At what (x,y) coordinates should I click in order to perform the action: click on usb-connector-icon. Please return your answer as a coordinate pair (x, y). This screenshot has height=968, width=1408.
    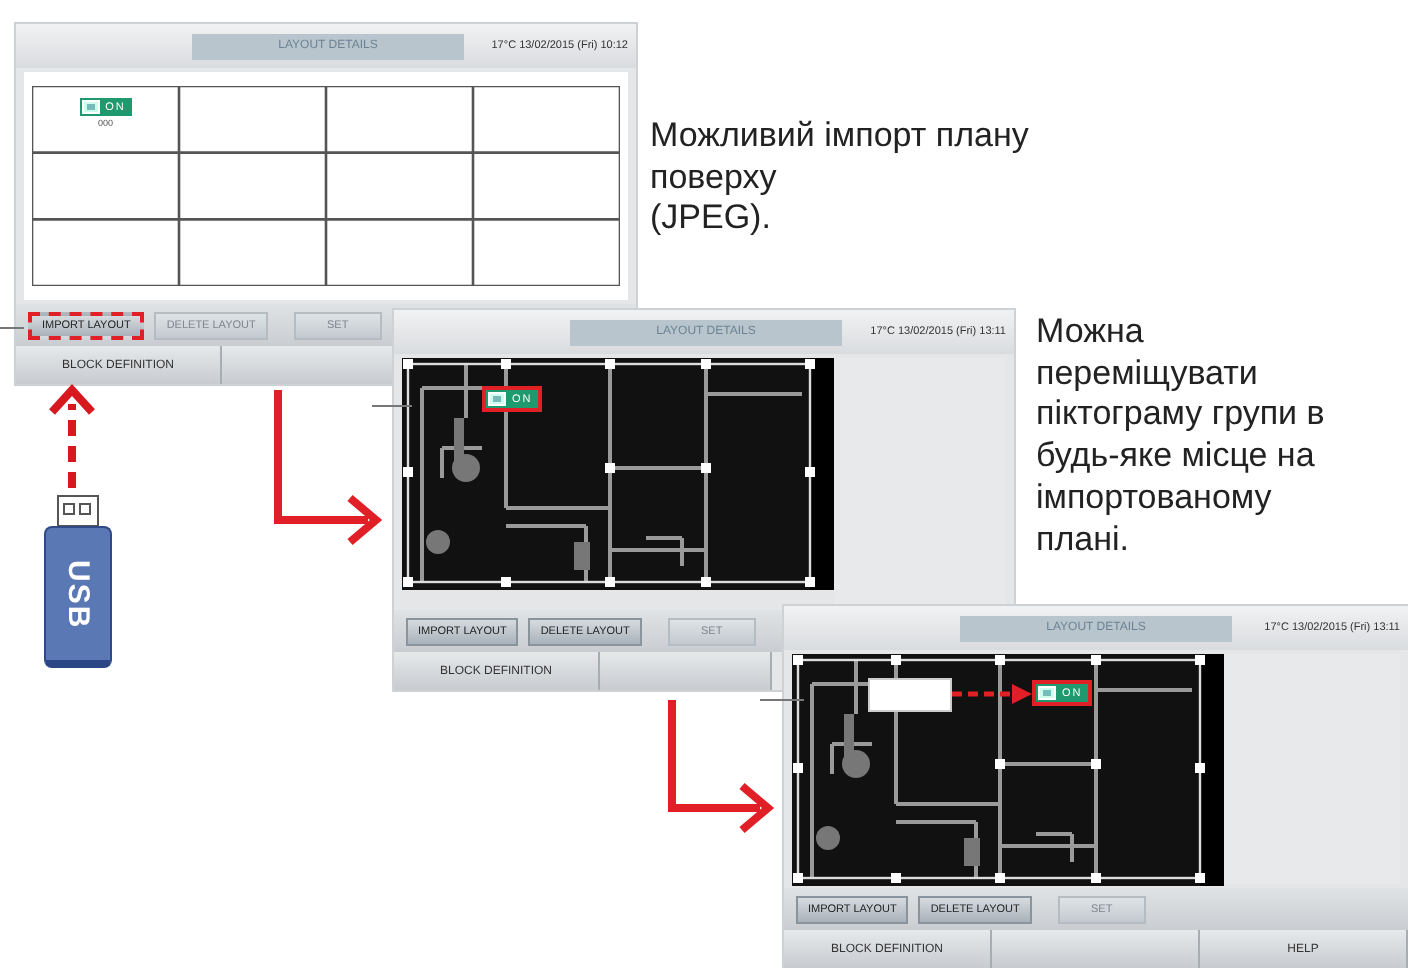
    Looking at the image, I should click on (78, 510).